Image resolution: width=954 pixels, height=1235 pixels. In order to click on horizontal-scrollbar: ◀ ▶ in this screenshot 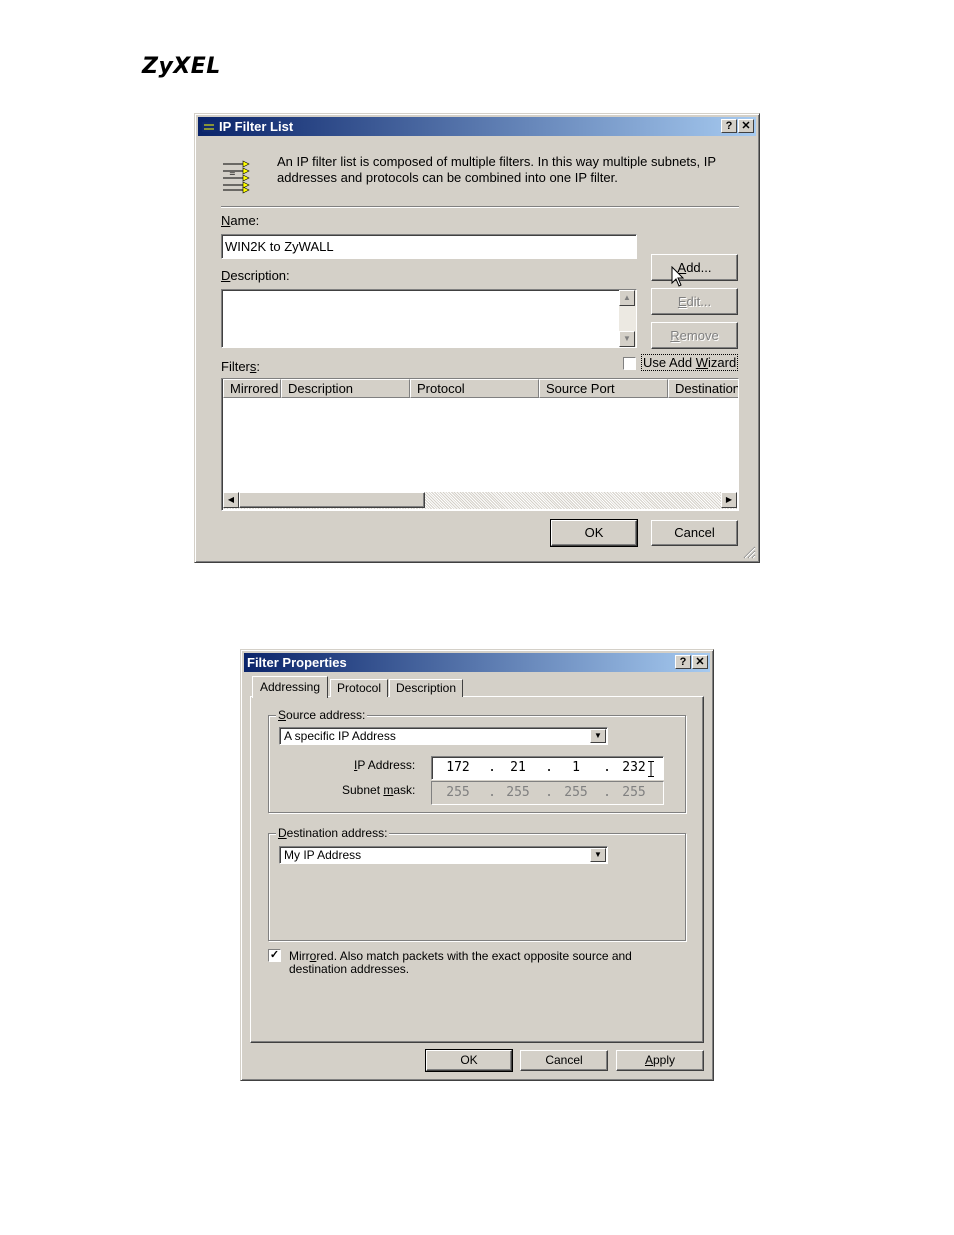, I will do `click(480, 500)`.